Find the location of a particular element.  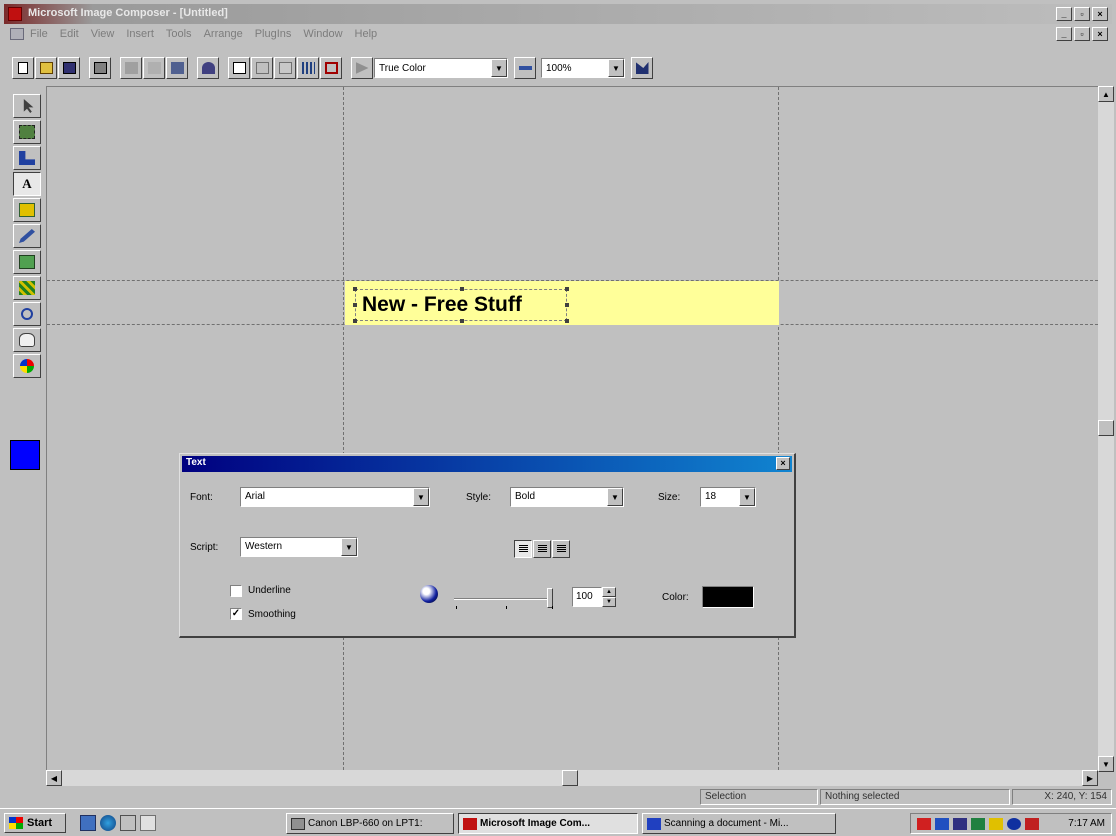

desktop-quicklaunch-icon is located at coordinates (88, 823).